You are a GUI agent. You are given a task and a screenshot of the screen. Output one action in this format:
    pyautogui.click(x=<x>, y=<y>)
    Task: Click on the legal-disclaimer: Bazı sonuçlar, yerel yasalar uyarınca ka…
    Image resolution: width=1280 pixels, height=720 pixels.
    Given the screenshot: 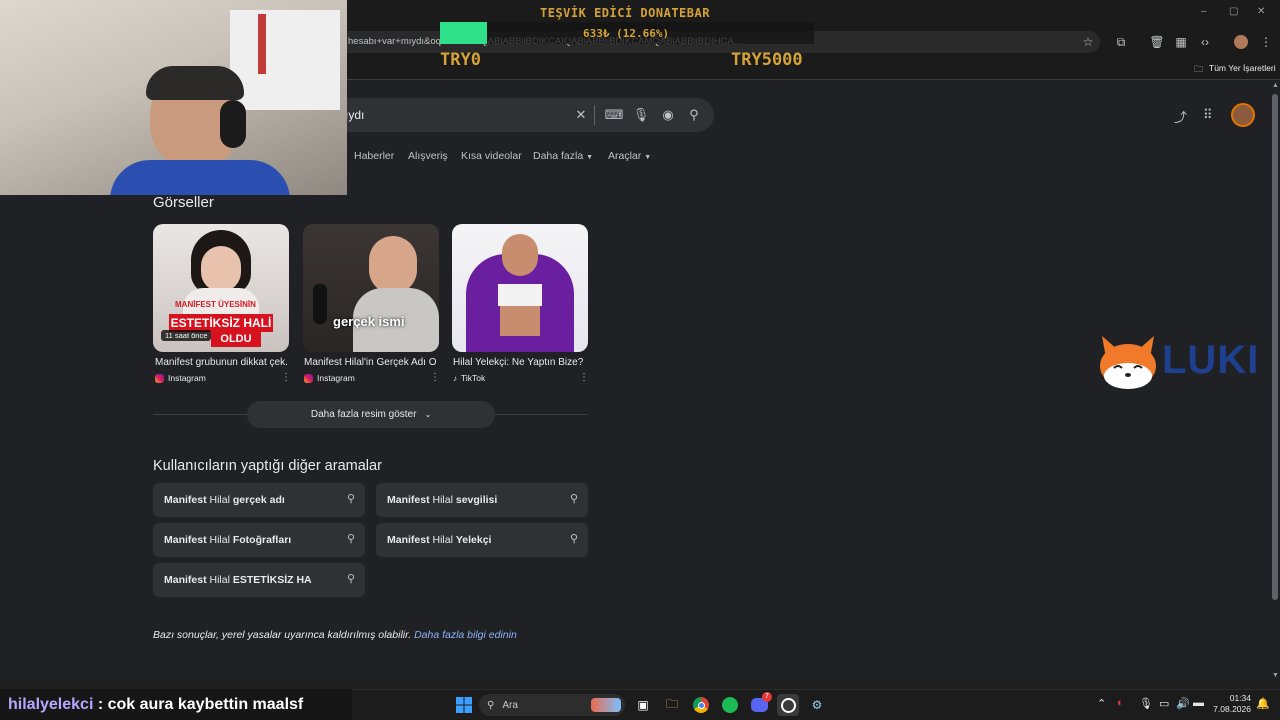 What is the action you would take?
    pyautogui.click(x=335, y=635)
    